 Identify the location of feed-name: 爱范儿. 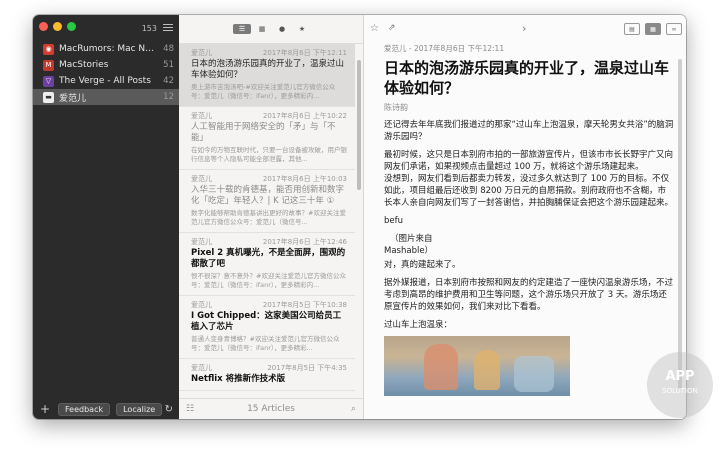
(73, 98).